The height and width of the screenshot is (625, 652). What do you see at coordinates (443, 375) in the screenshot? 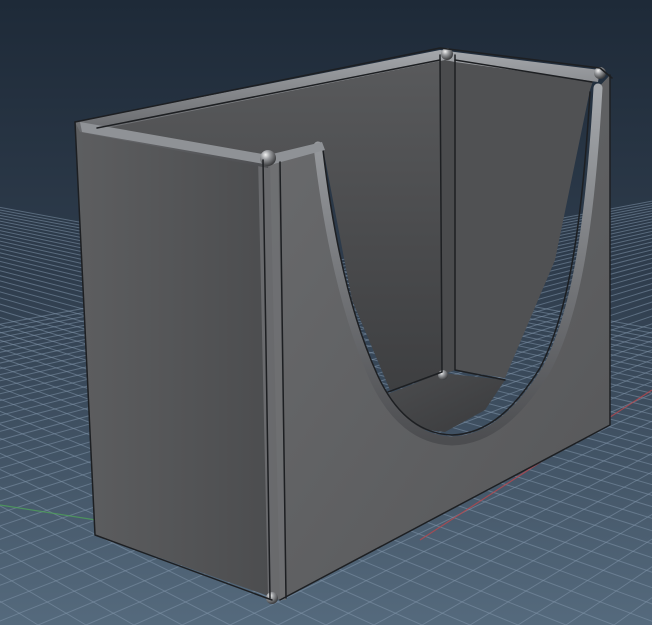
I see `corner-cap-inner` at bounding box center [443, 375].